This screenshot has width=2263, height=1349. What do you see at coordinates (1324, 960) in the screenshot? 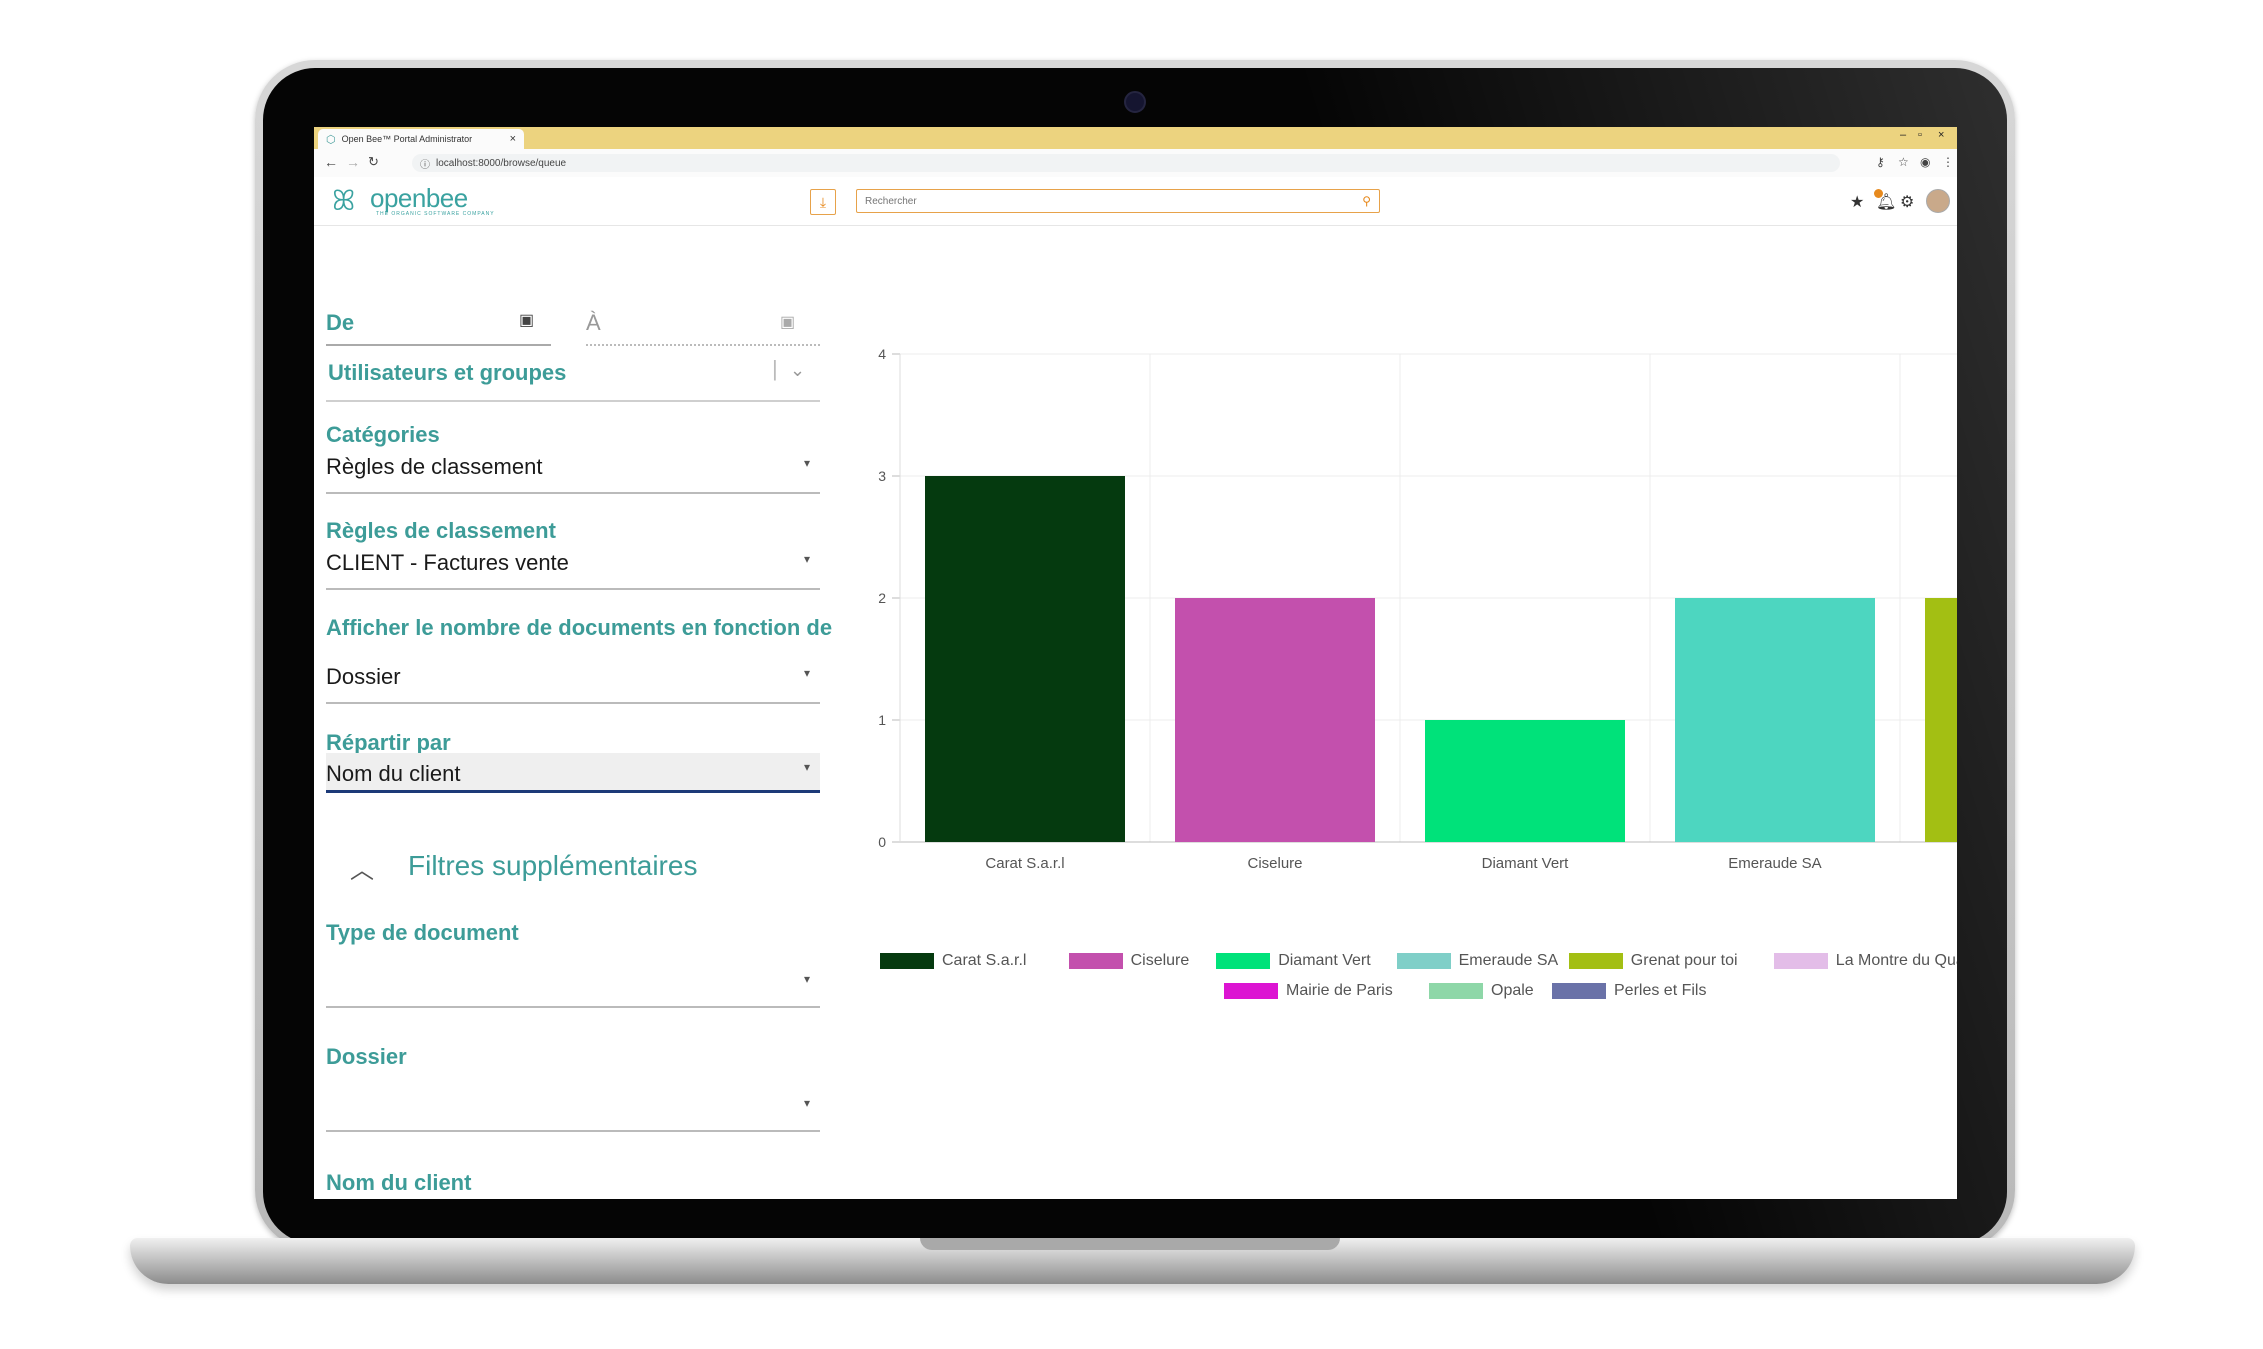
I see `legend-label: Diamant Vert` at bounding box center [1324, 960].